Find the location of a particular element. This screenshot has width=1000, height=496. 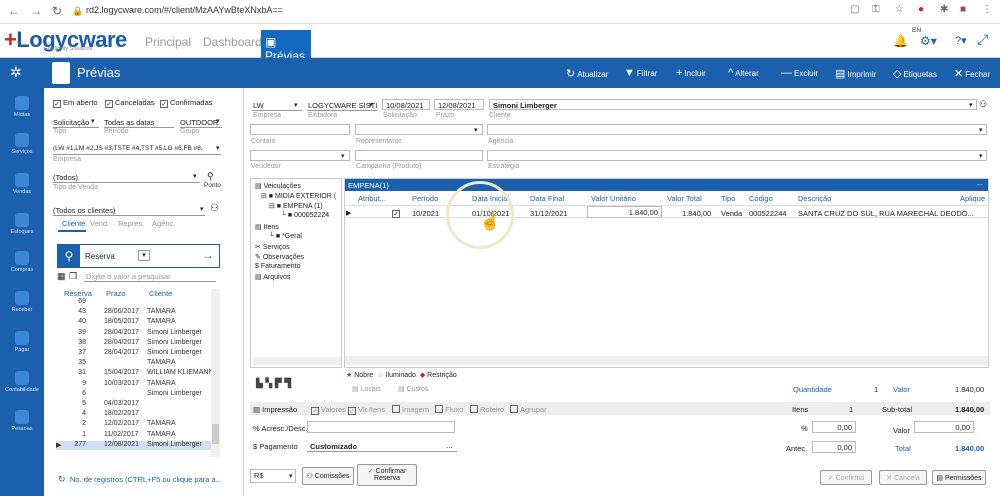

copy-icon: ❐ is located at coordinates (73, 276).